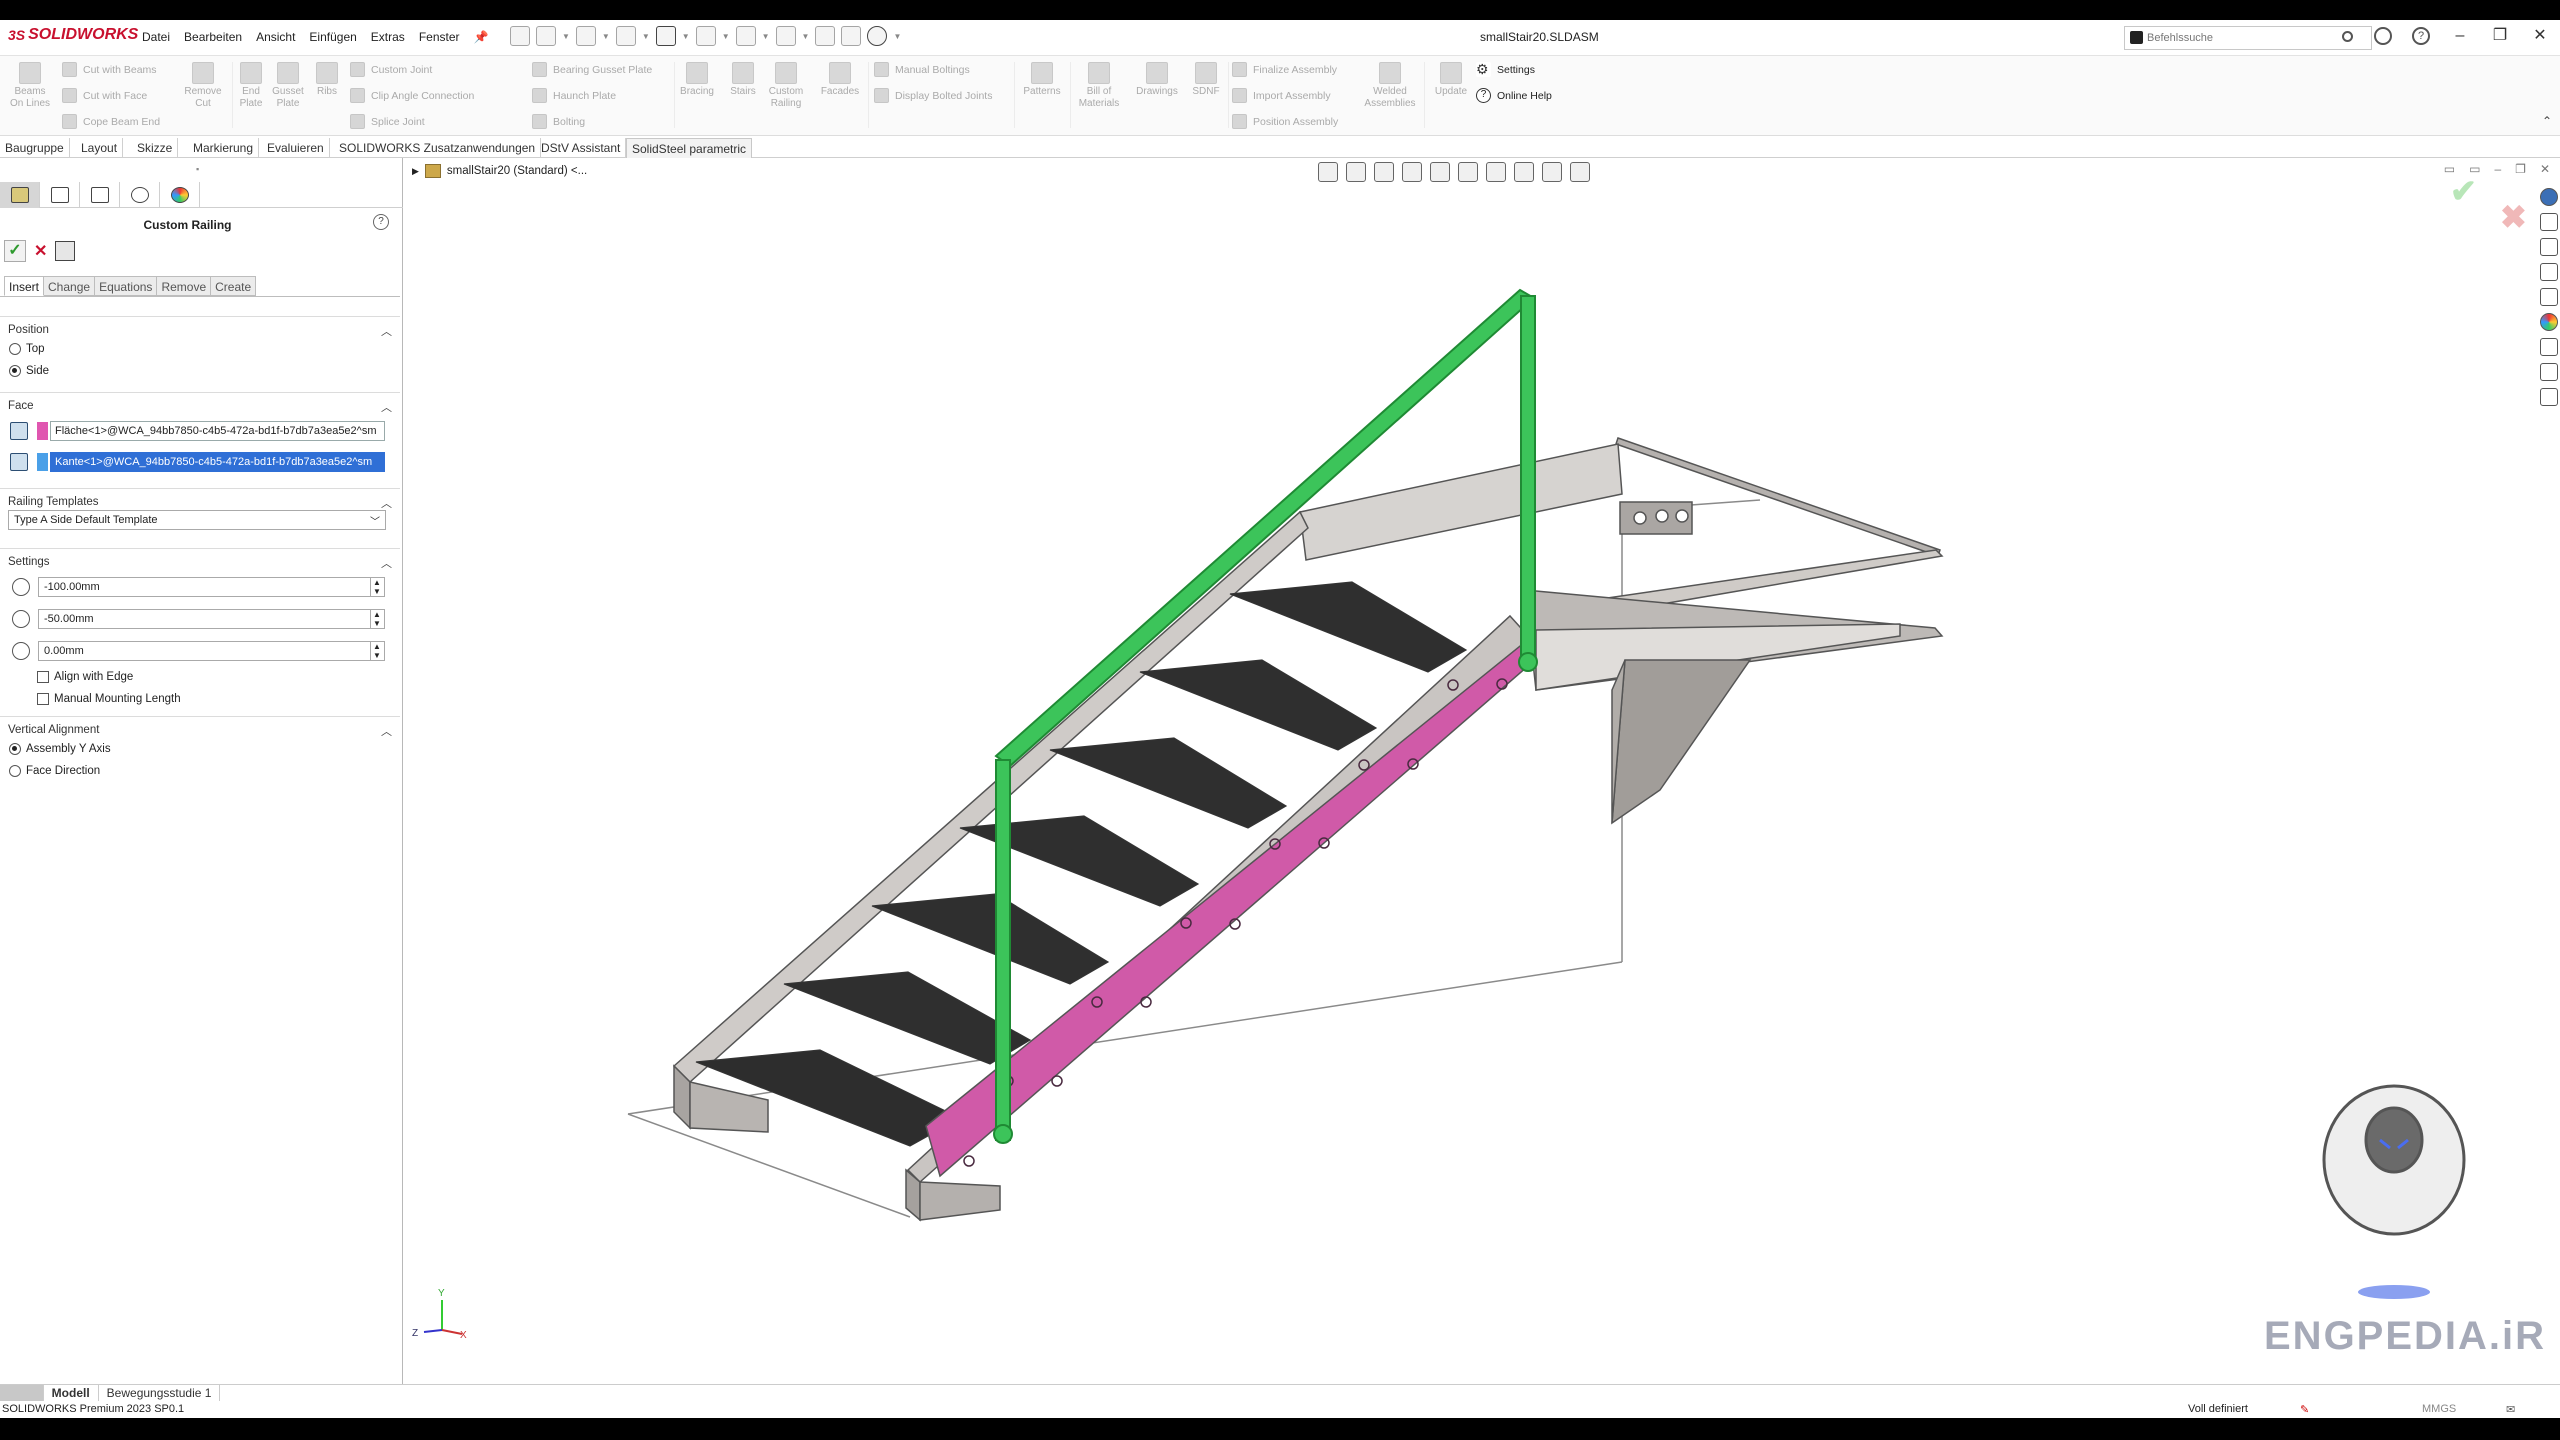 This screenshot has width=2560, height=1440. I want to click on featuremanager-tab, so click(20, 195).